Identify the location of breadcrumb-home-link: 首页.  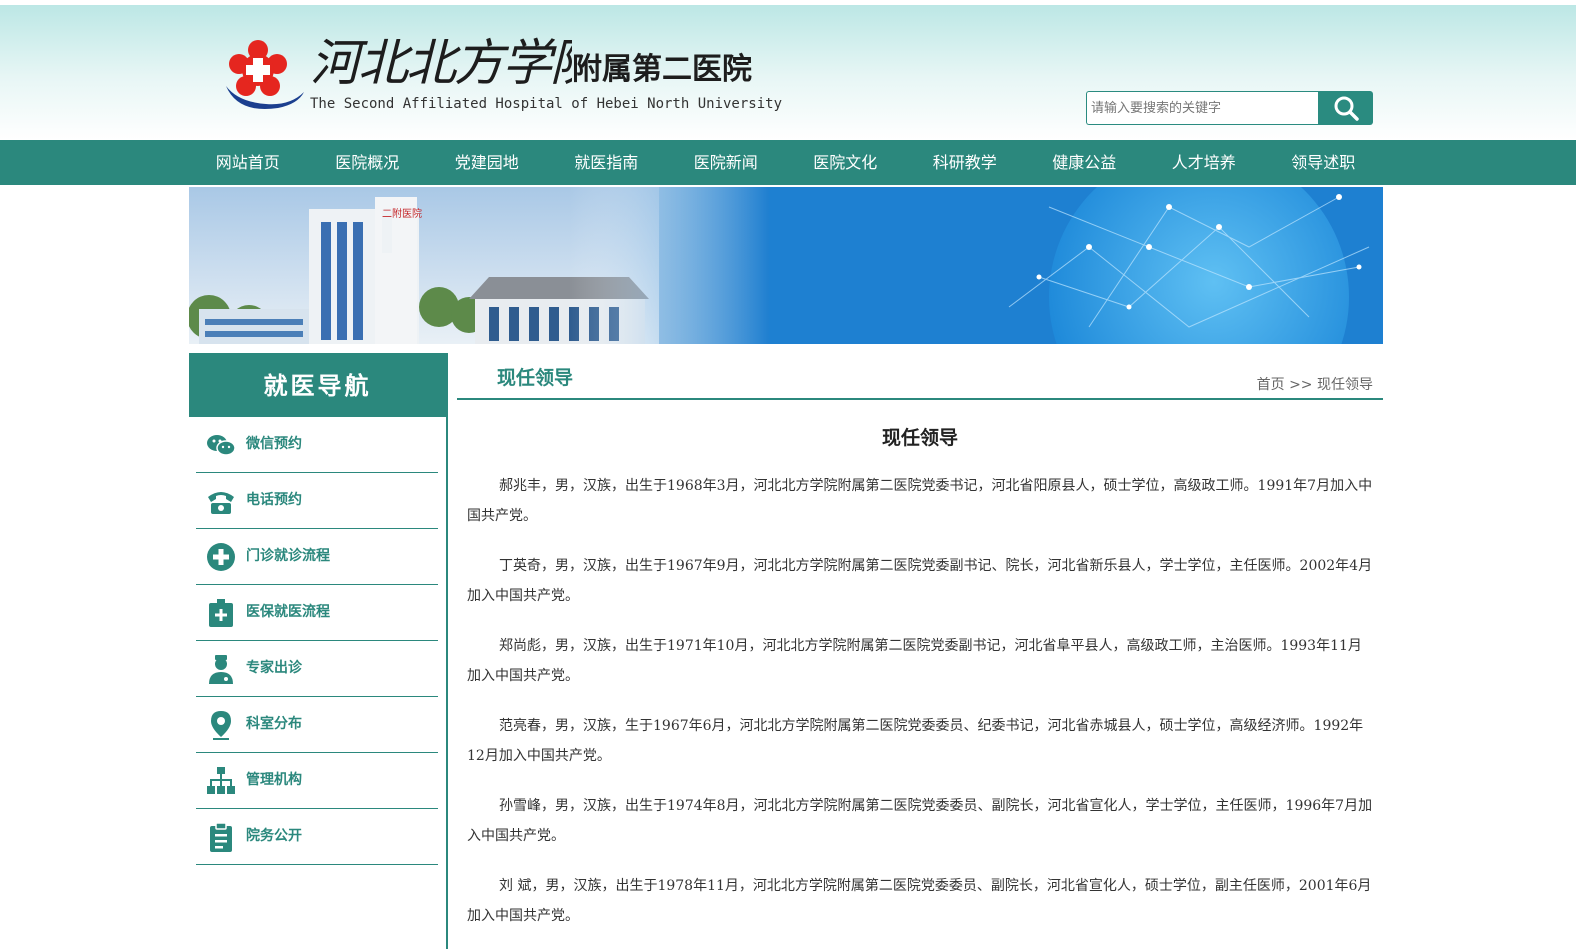
(1271, 385).